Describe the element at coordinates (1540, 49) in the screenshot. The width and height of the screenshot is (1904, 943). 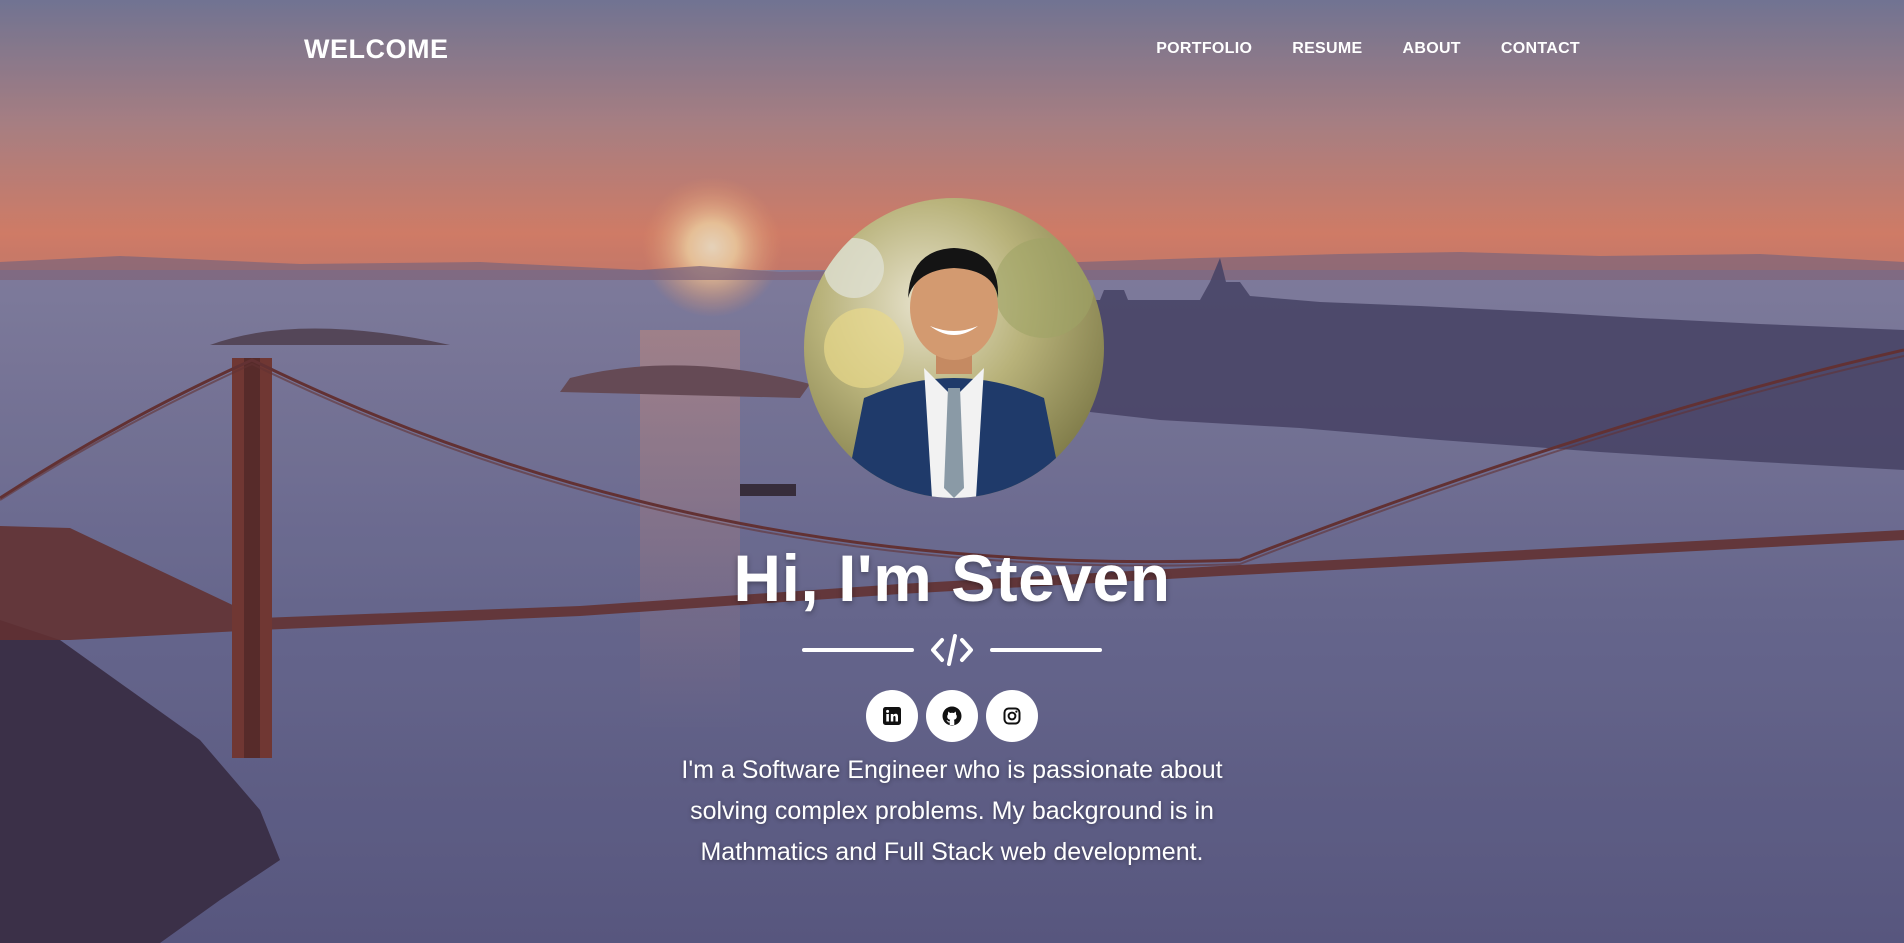
I see `nav-link-contact: CONTACT` at that location.